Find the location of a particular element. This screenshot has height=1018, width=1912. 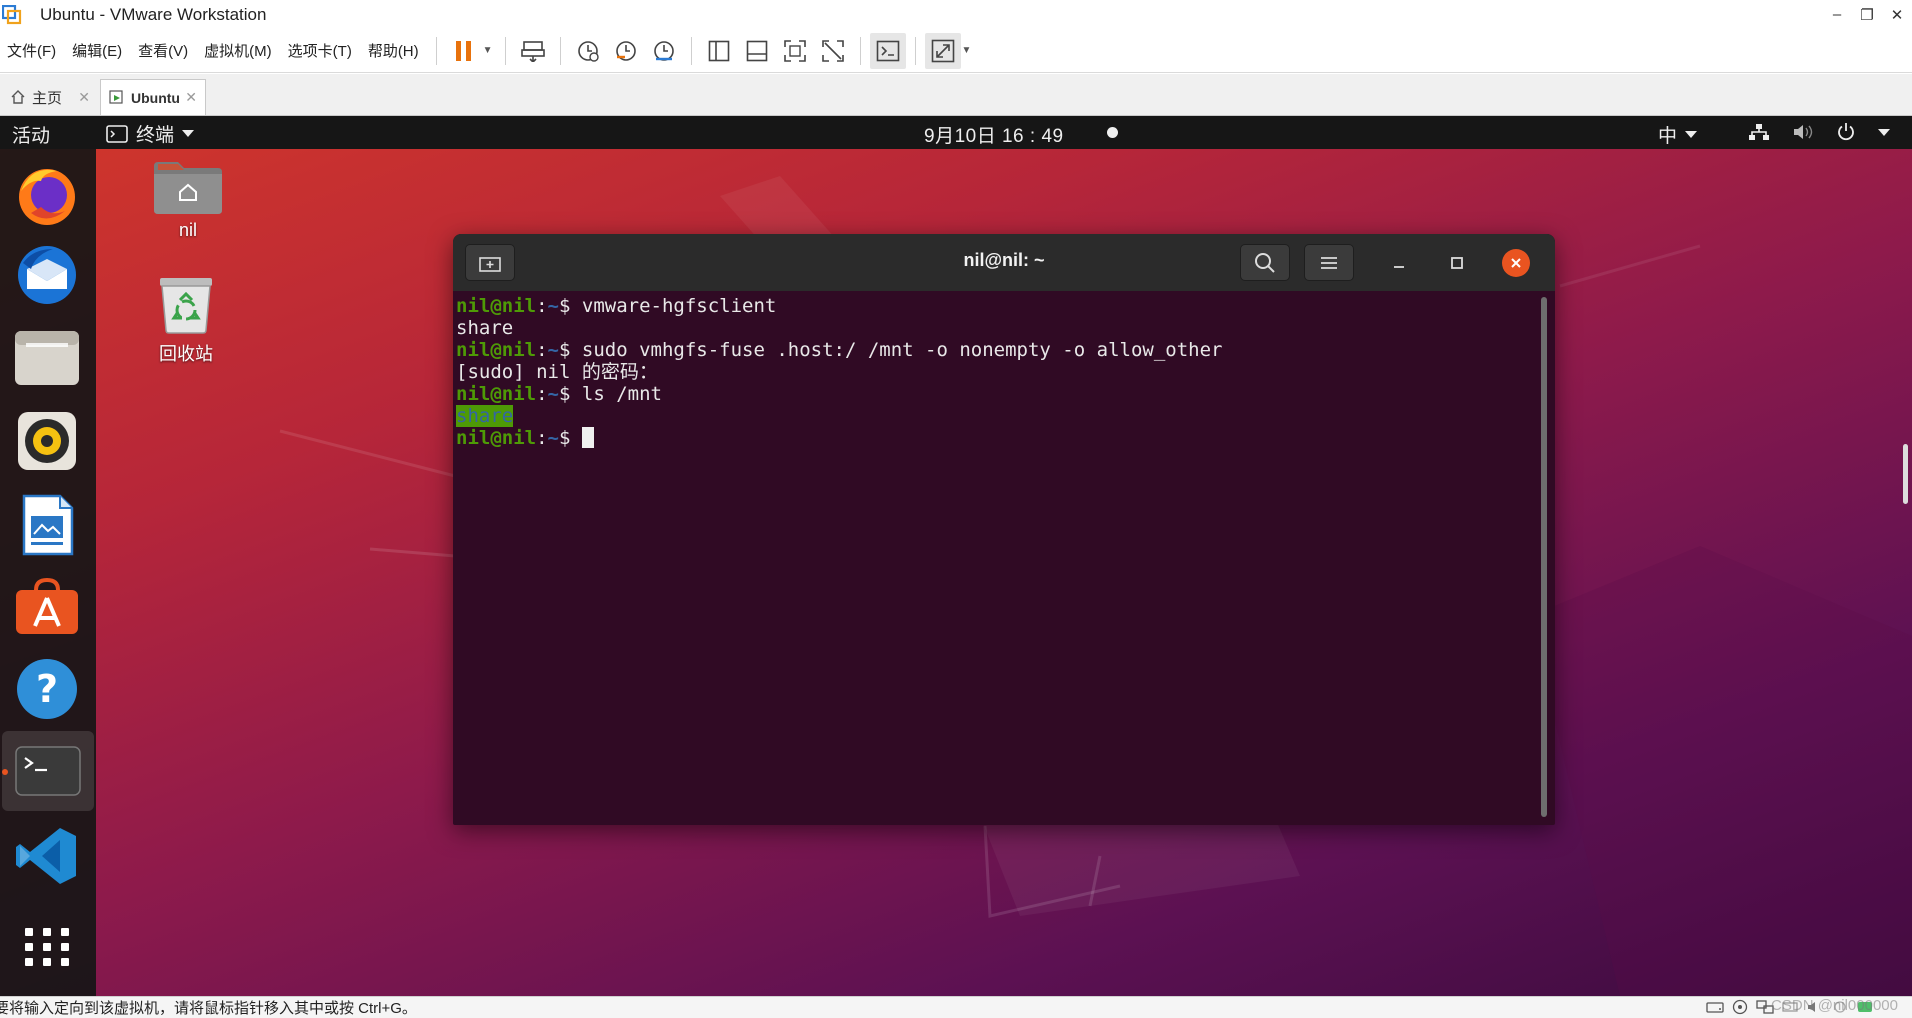

clock: 9月10日 16 : 49 is located at coordinates (994, 134).